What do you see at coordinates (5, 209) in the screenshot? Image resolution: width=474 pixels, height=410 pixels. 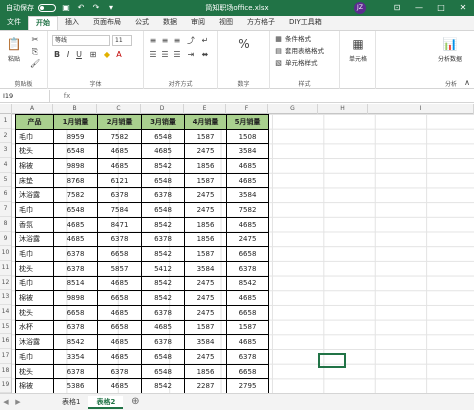 I see `row-header: 7` at bounding box center [5, 209].